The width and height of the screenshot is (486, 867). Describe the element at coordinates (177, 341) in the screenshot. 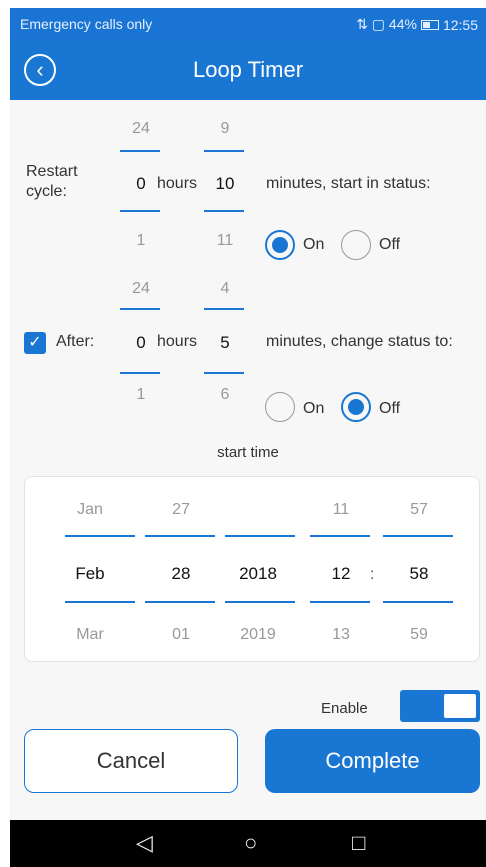

I see `after-hours-unit: hours` at that location.